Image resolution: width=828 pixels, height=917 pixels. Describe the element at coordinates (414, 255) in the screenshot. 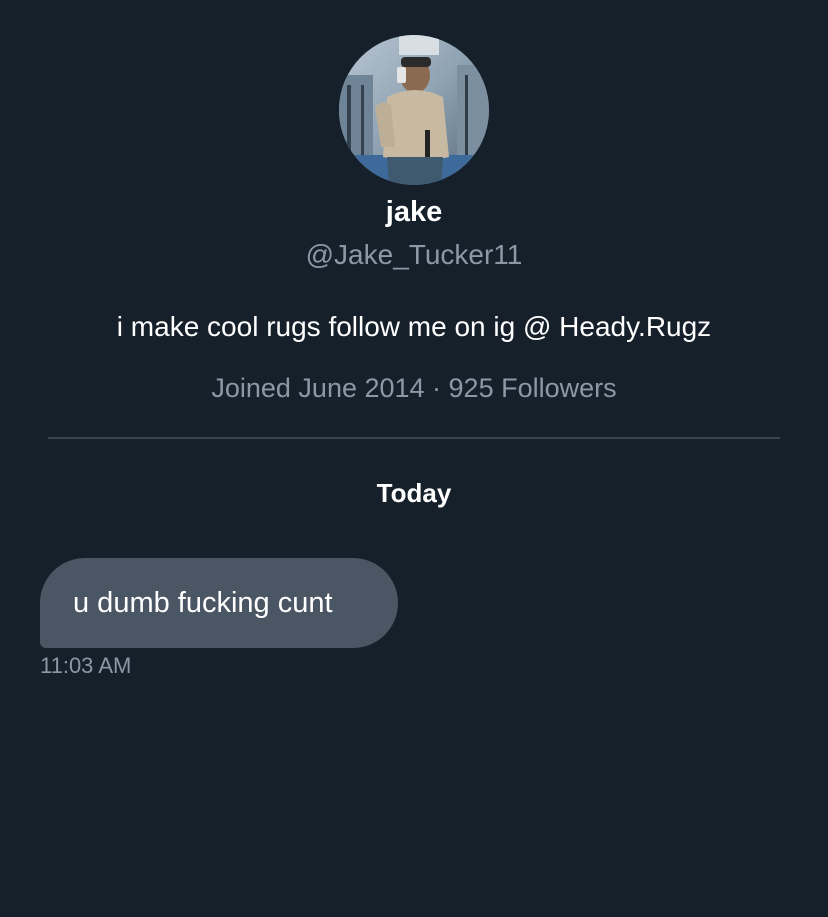

I see `profile-handle: @Jake_Tucker11` at that location.